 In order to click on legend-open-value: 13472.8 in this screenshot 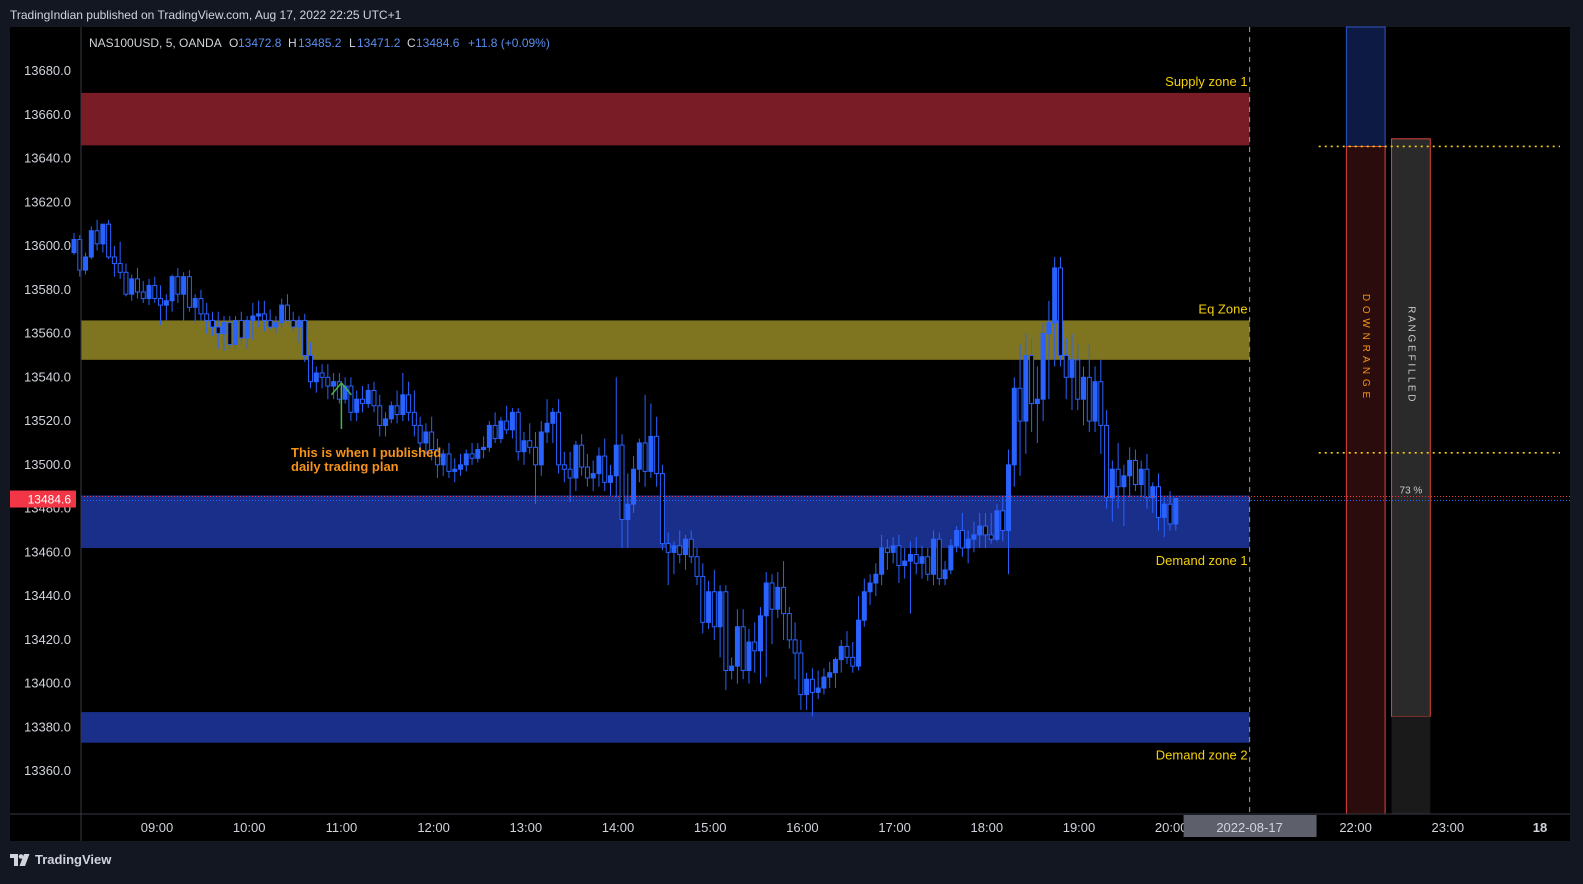, I will do `click(260, 43)`.